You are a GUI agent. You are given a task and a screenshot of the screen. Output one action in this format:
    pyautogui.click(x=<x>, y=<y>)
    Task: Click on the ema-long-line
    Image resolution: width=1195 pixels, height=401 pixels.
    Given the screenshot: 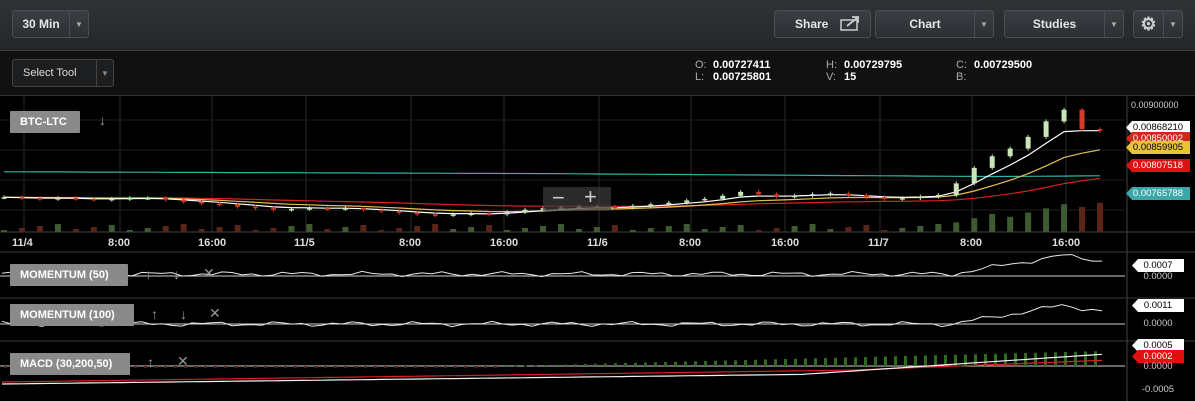 What is the action you would take?
    pyautogui.click(x=552, y=174)
    